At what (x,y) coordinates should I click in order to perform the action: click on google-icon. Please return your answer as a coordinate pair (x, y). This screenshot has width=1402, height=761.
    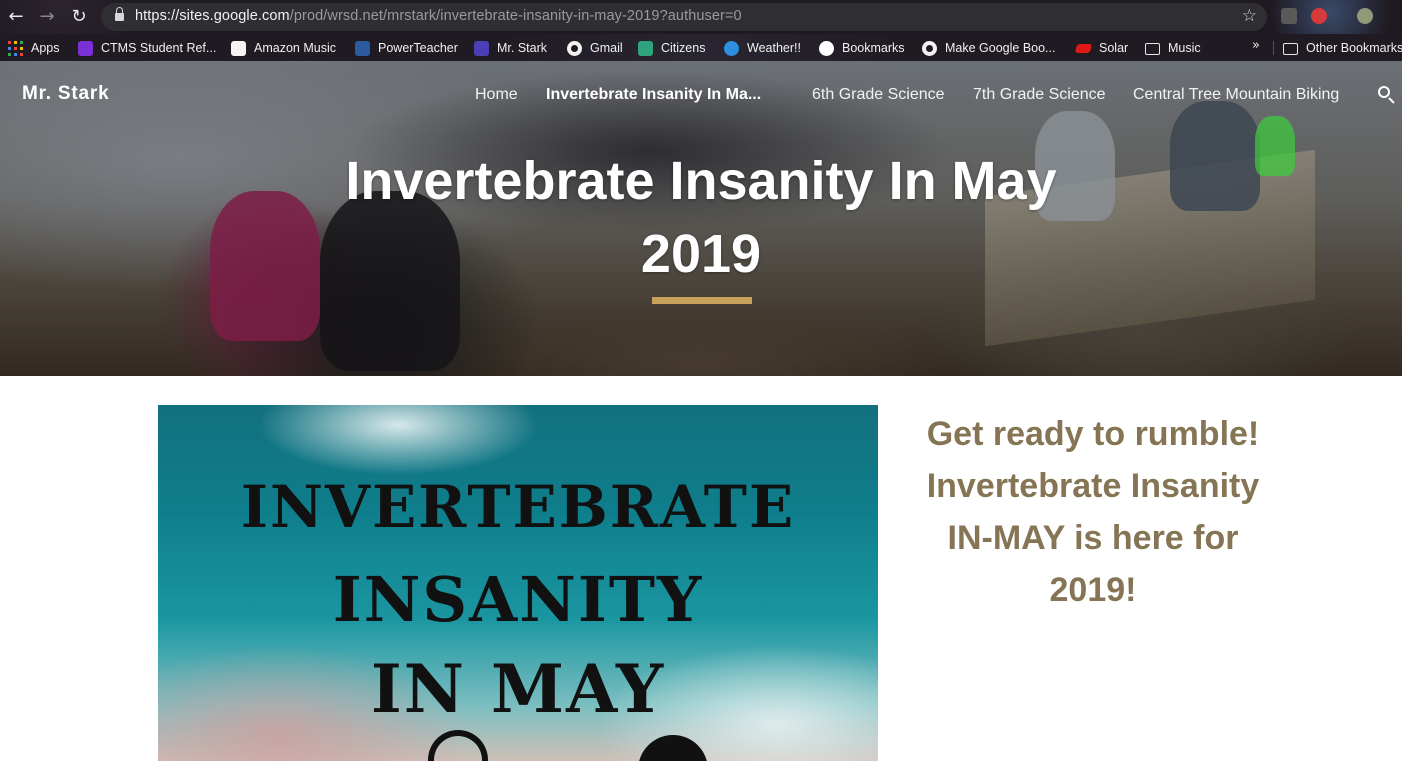
    Looking at the image, I should click on (826, 48).